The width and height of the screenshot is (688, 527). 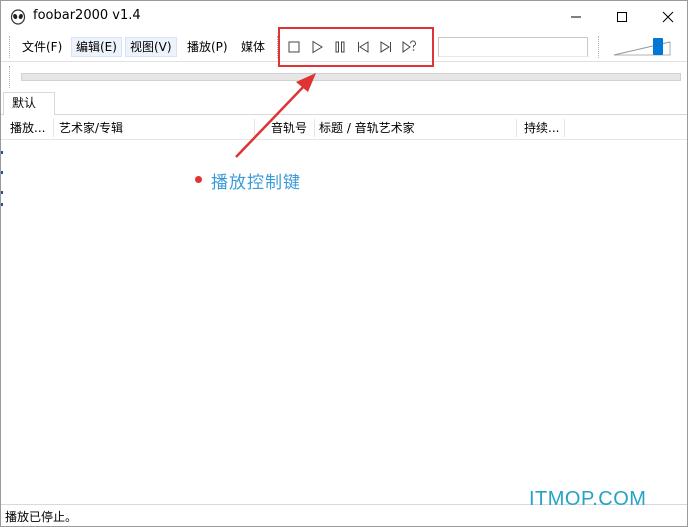 What do you see at coordinates (658, 46) in the screenshot?
I see `volume-slider-thumb` at bounding box center [658, 46].